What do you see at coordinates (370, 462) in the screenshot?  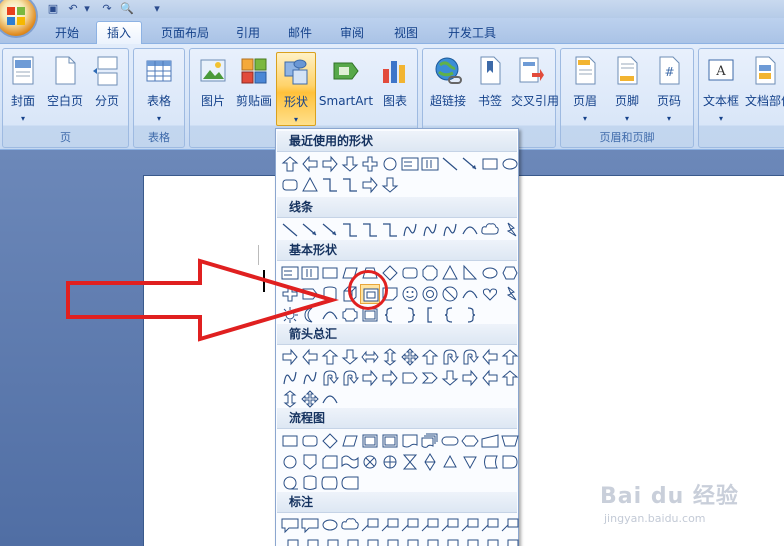 I see `sumj-shape-icon` at bounding box center [370, 462].